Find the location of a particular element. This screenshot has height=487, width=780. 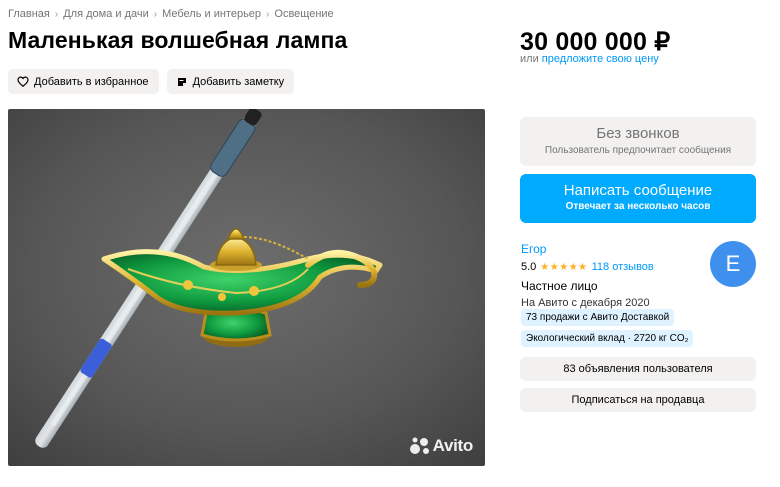

listing-actions: Добавить в избранное Добавить заметку is located at coordinates (151, 81).